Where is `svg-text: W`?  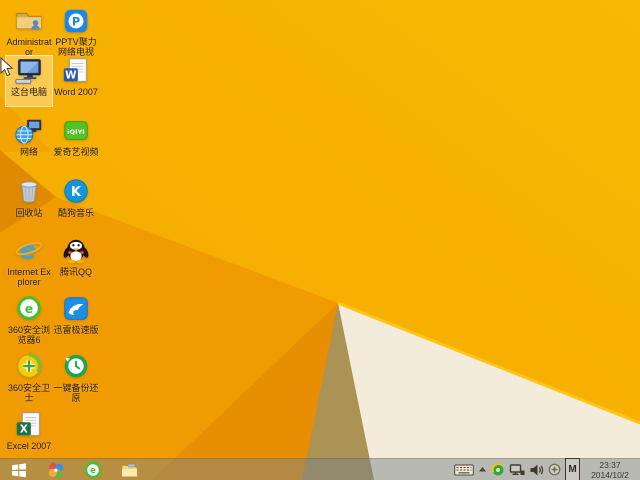 svg-text: W is located at coordinates (71, 76).